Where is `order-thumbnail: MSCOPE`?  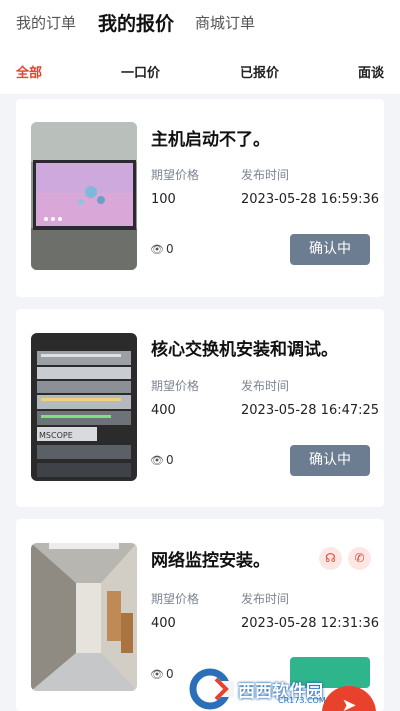 order-thumbnail: MSCOPE is located at coordinates (84, 407).